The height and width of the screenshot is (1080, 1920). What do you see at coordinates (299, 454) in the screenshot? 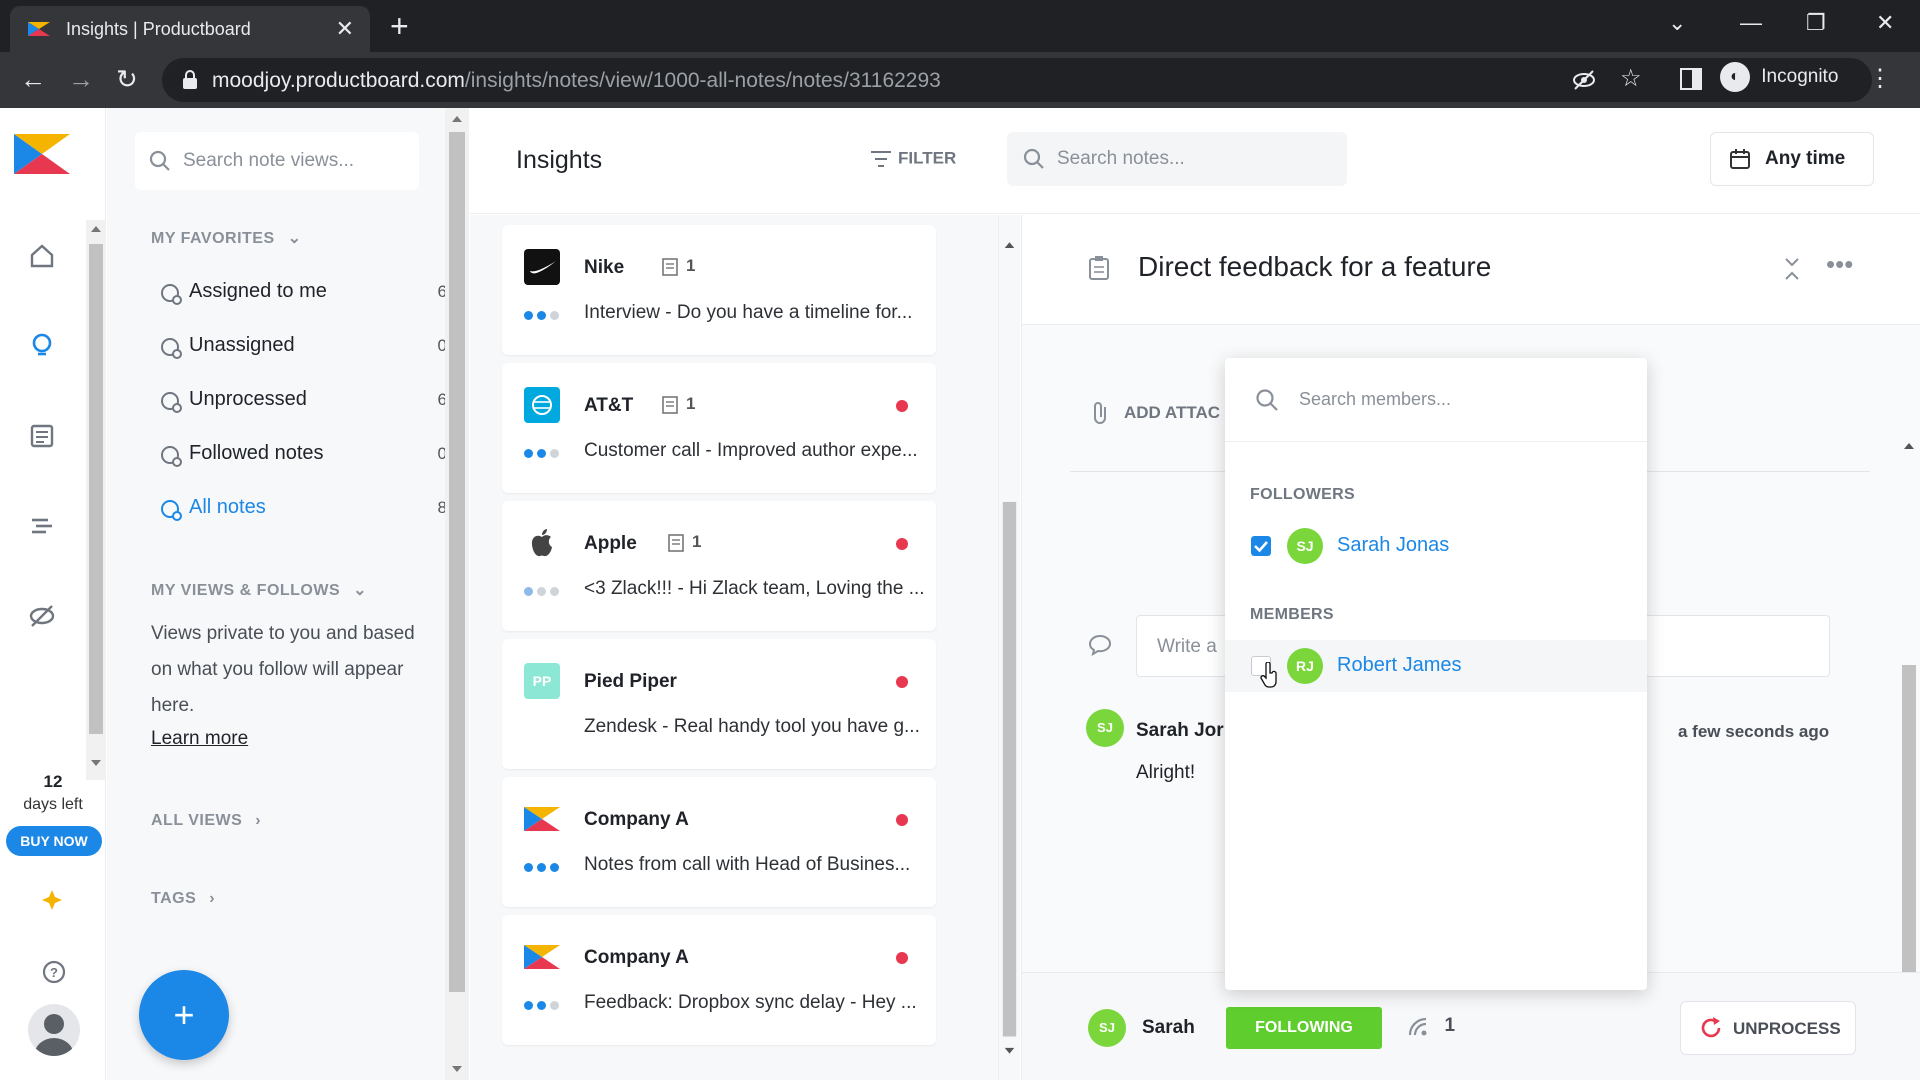
I see `sidebar-item-followed-notes: Followed notes 0` at bounding box center [299, 454].